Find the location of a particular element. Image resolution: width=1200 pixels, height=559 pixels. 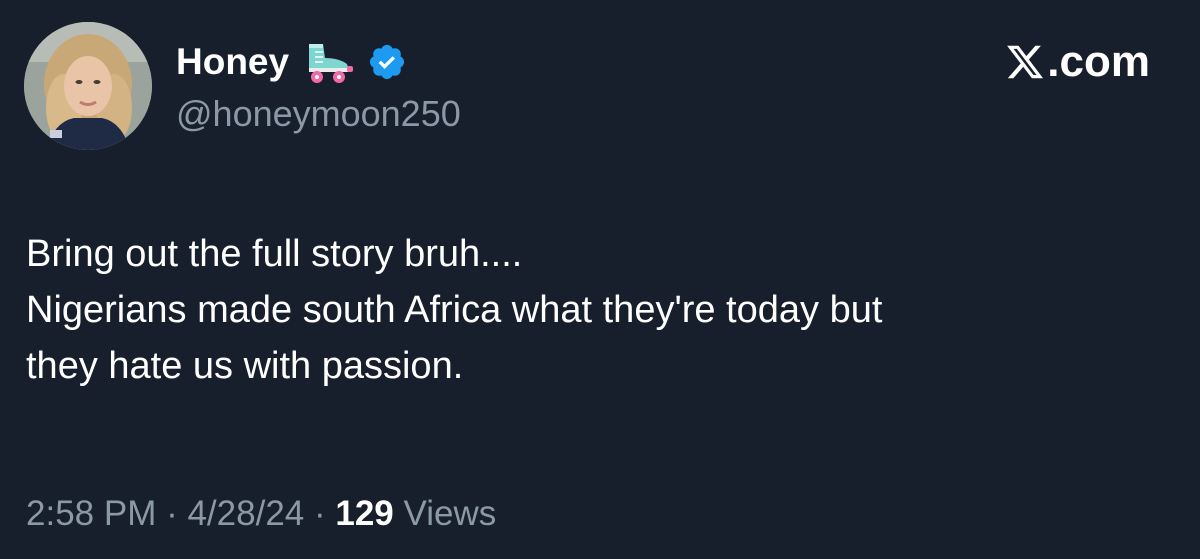

roller-skate-icon is located at coordinates (329, 62).